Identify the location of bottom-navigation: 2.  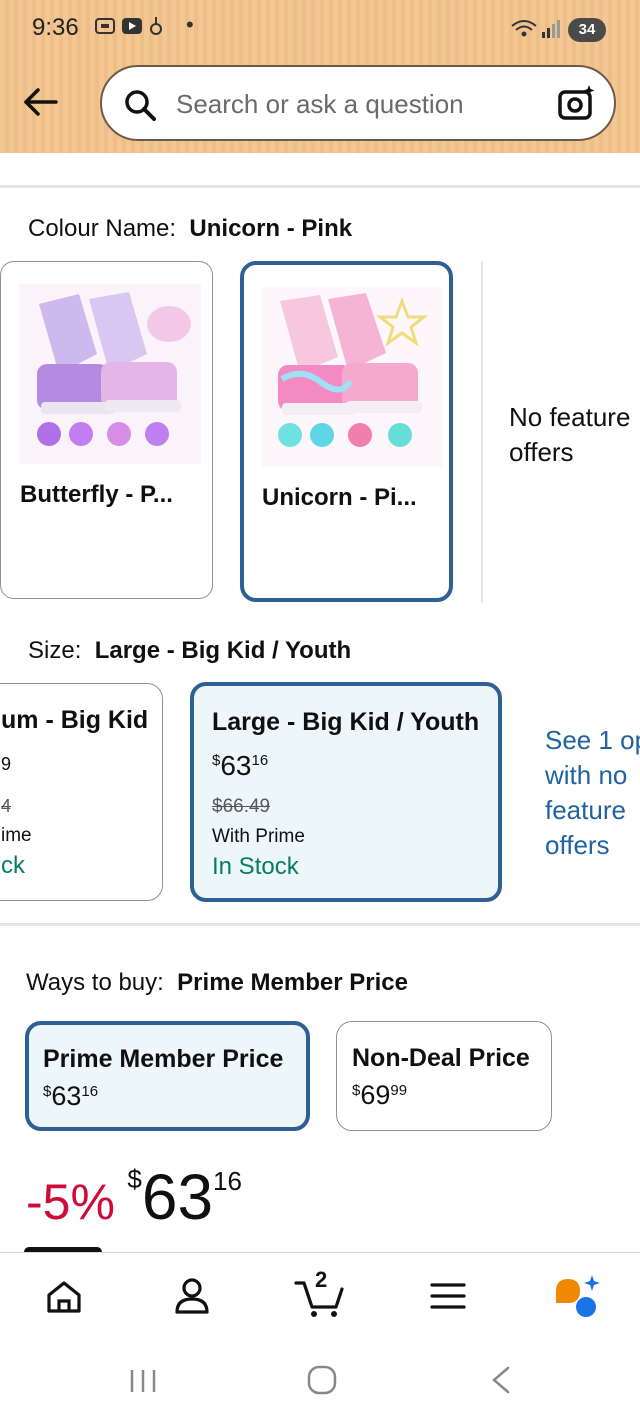
(320, 1295).